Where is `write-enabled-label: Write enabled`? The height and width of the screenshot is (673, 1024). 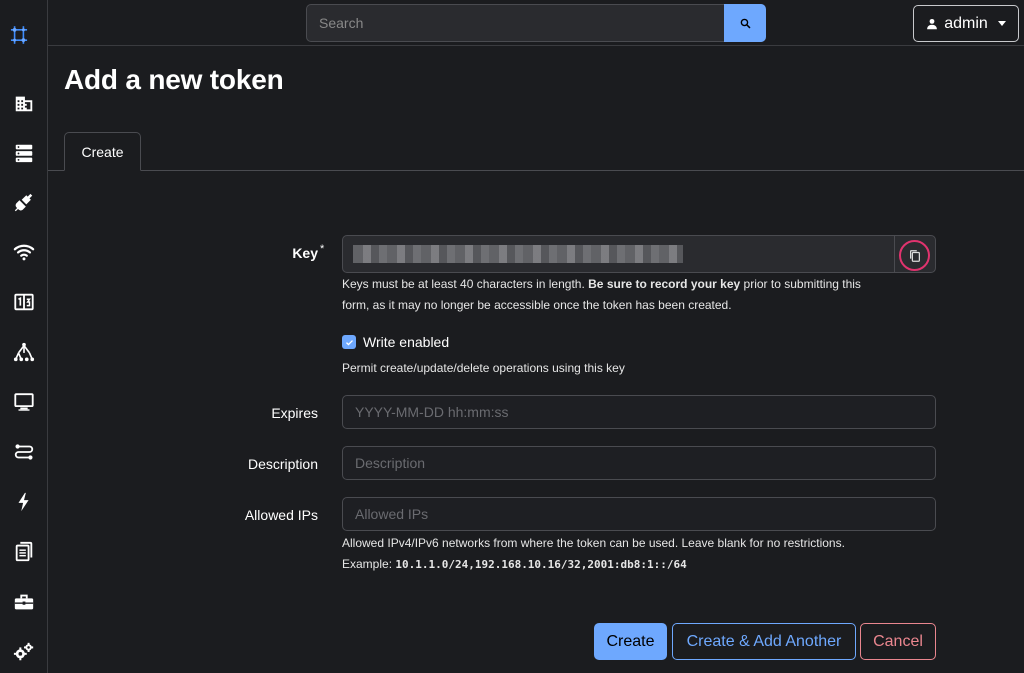 write-enabled-label: Write enabled is located at coordinates (406, 342).